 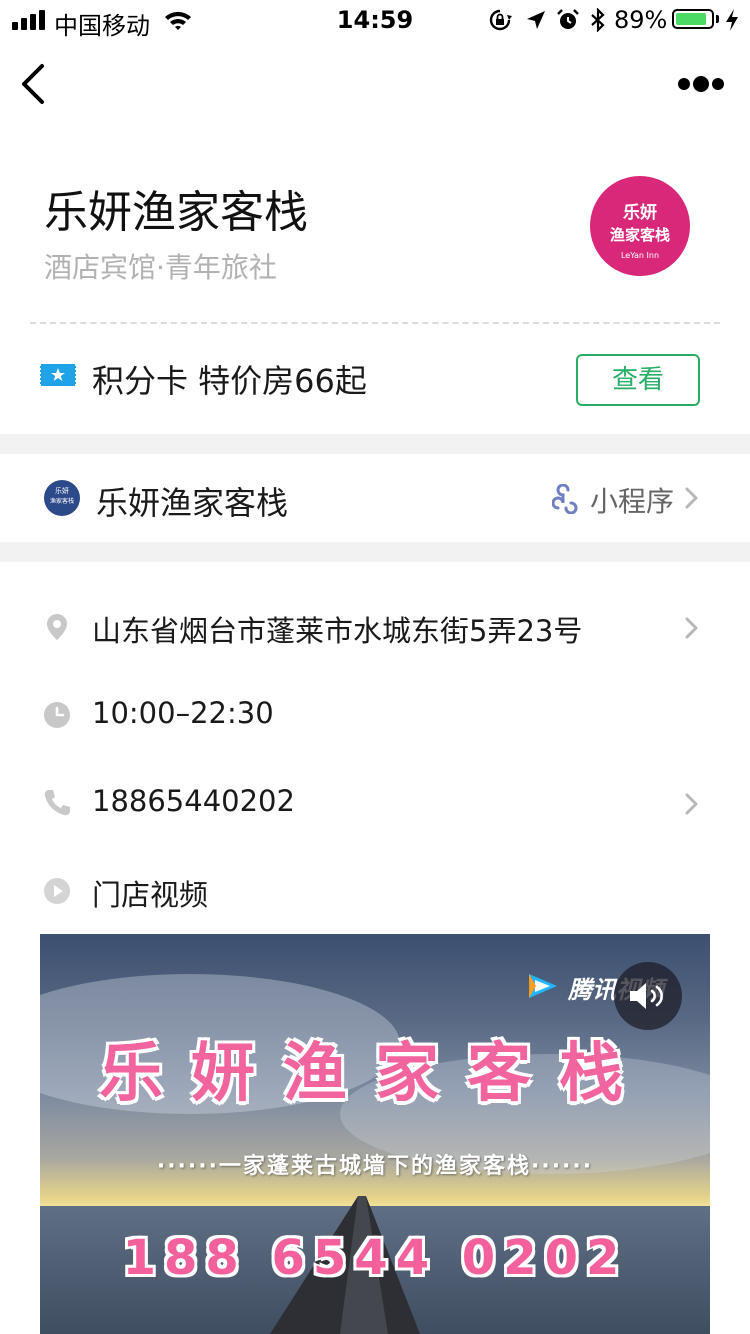 I want to click on alarm-icon, so click(x=568, y=19).